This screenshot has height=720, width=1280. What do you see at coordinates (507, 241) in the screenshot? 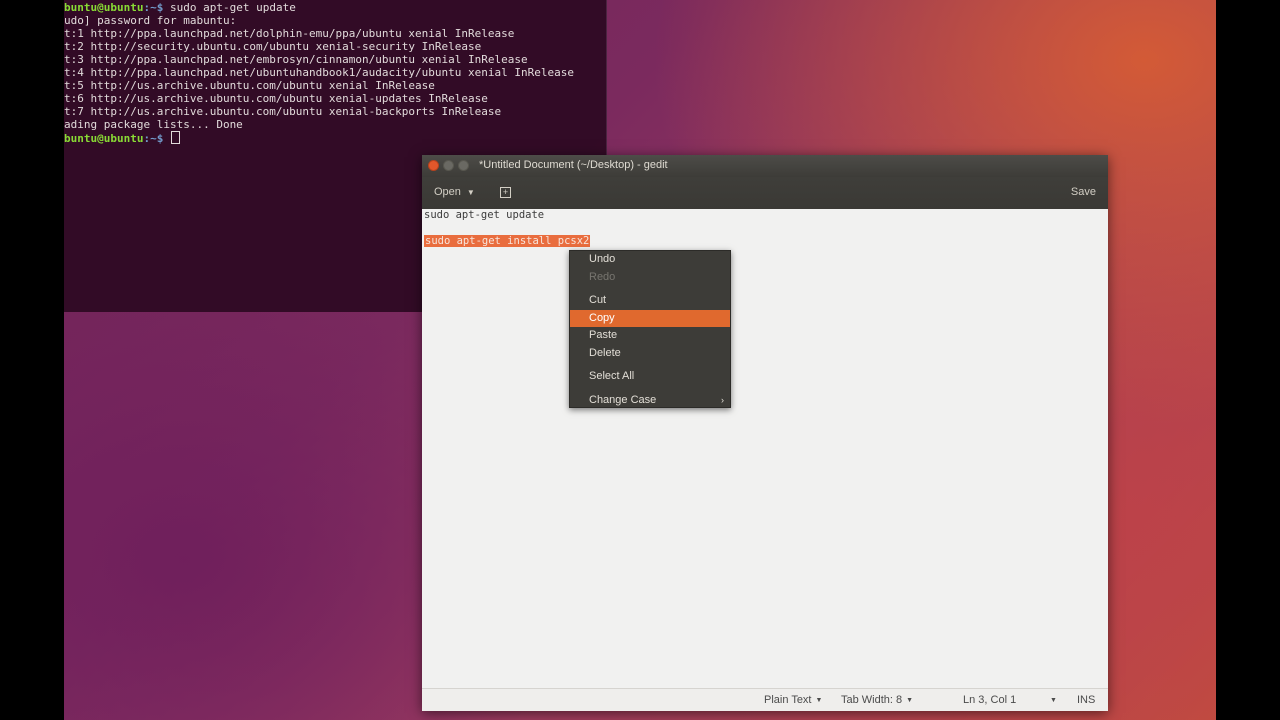
I see `editor-line-selected: sudo apt-get install pcsx2` at bounding box center [507, 241].